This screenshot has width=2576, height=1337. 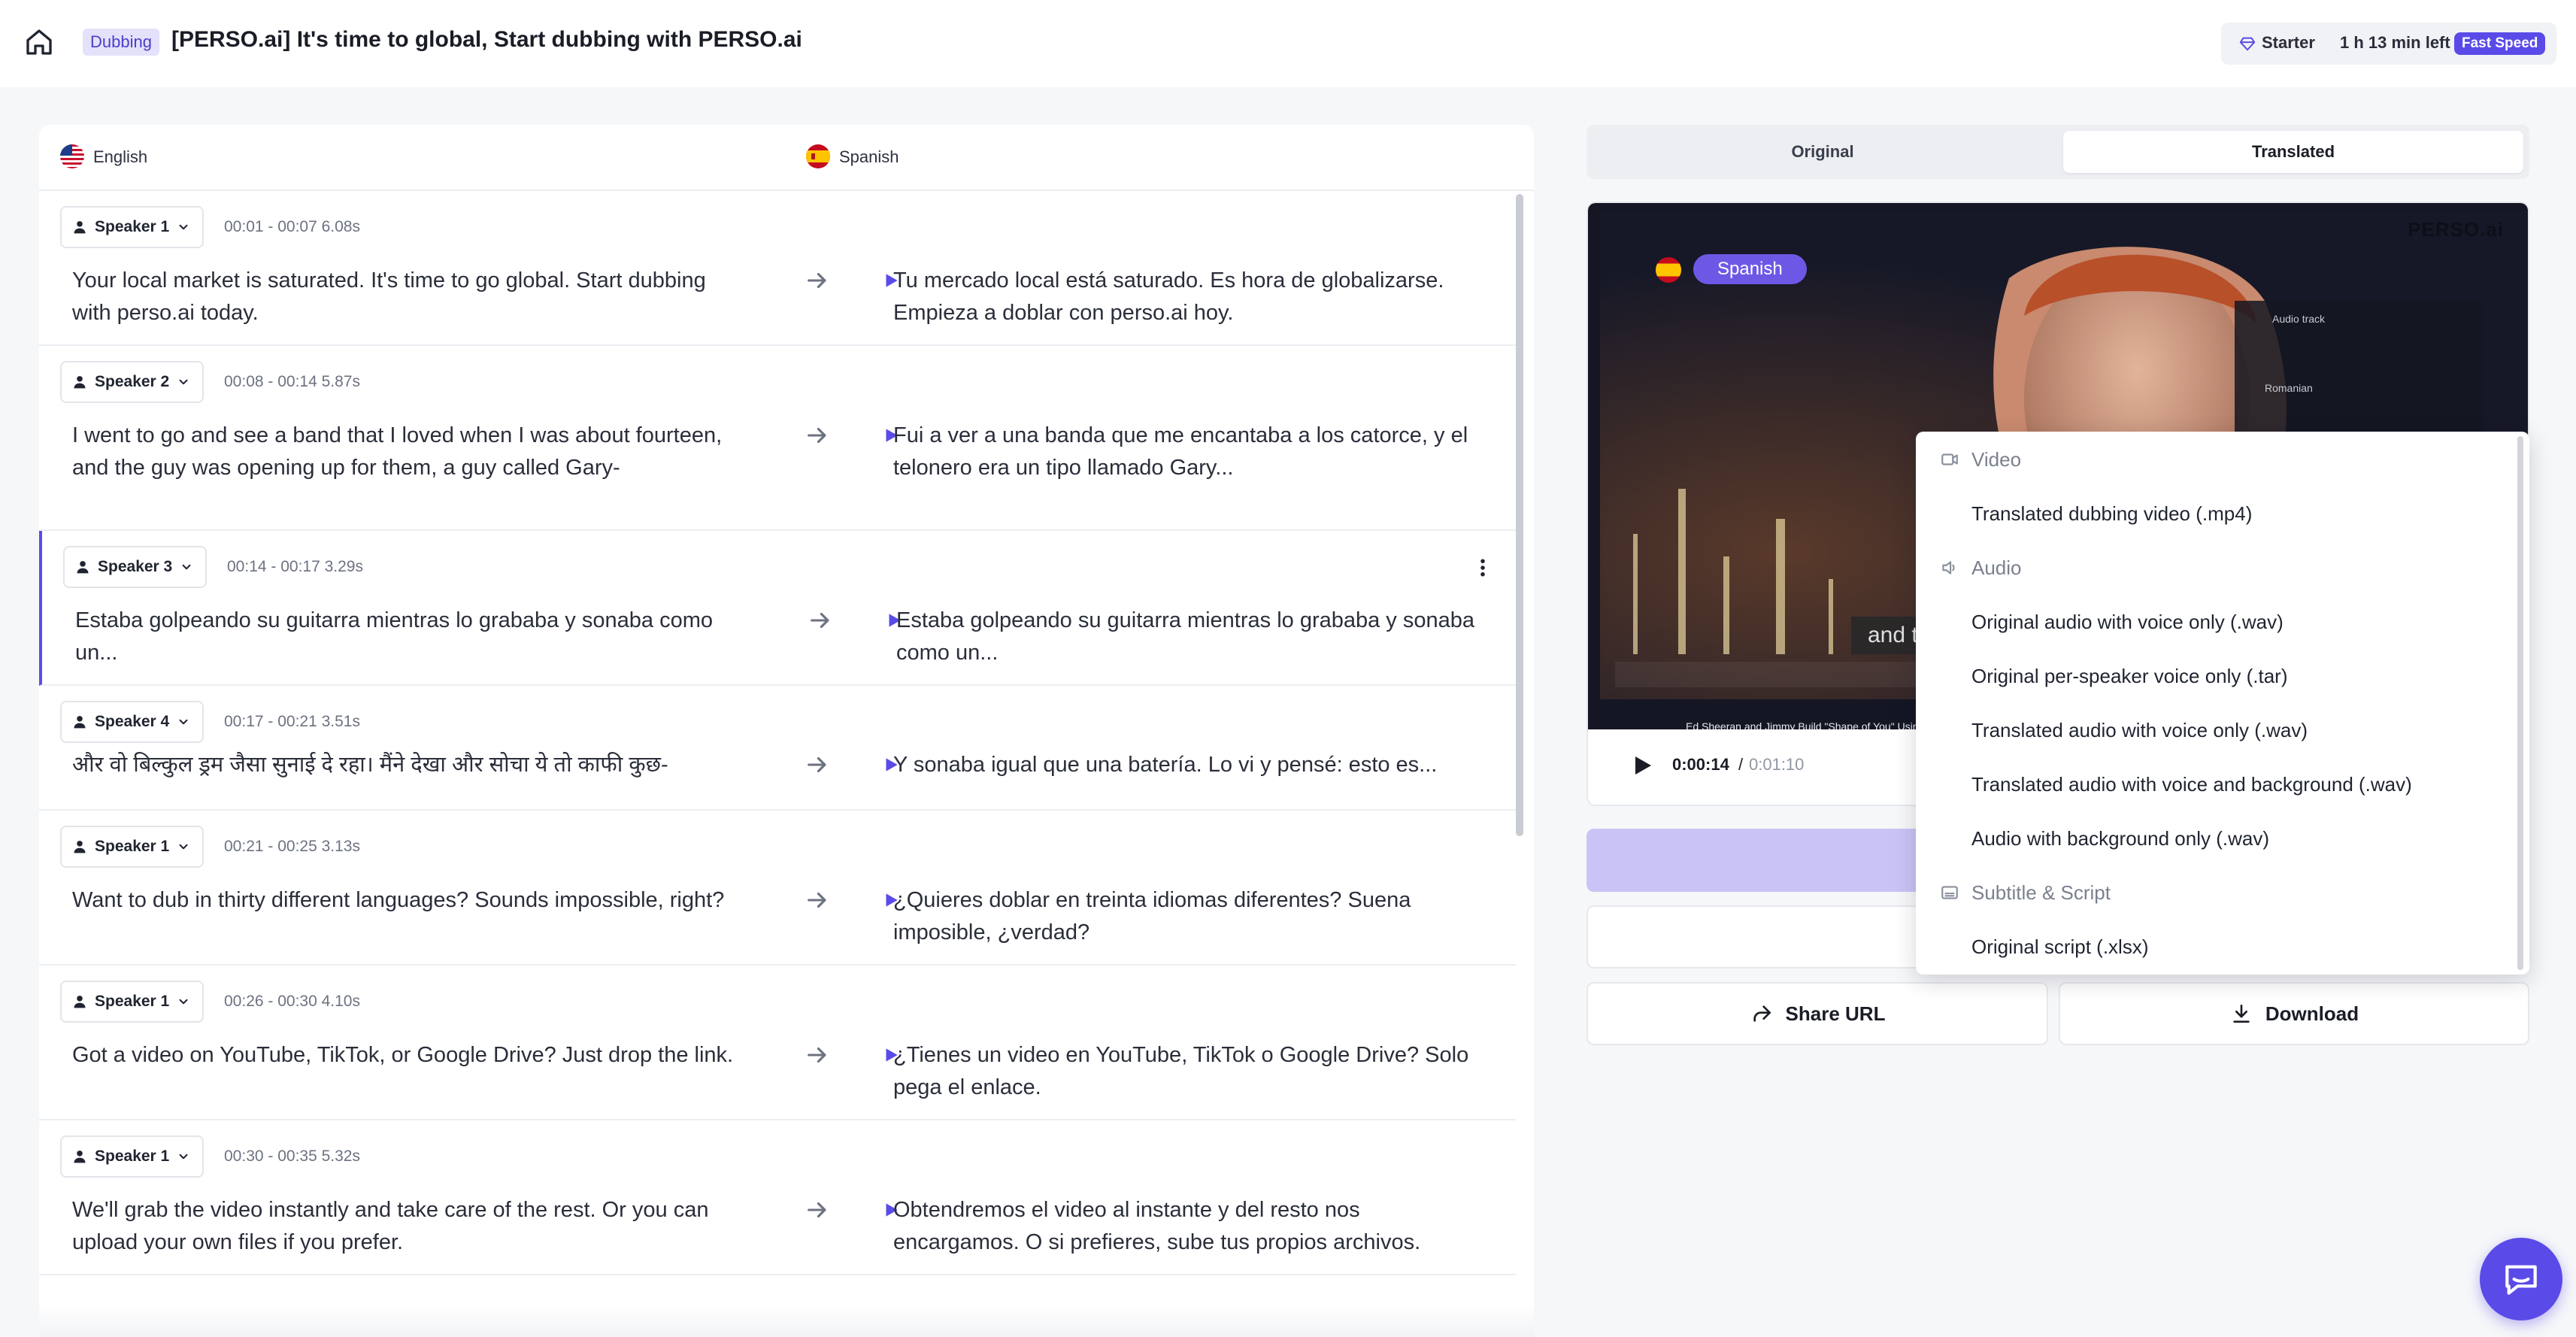 What do you see at coordinates (1519, 515) in the screenshot?
I see `script-scrollbar` at bounding box center [1519, 515].